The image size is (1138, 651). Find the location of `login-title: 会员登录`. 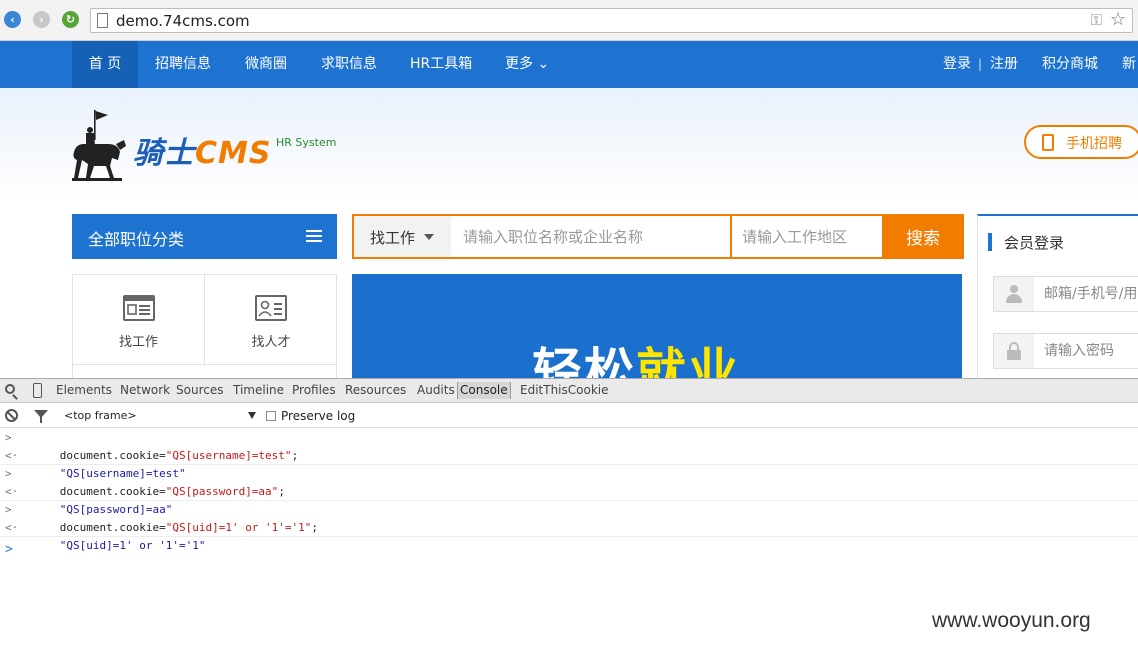

login-title: 会员登录 is located at coordinates (1034, 243).